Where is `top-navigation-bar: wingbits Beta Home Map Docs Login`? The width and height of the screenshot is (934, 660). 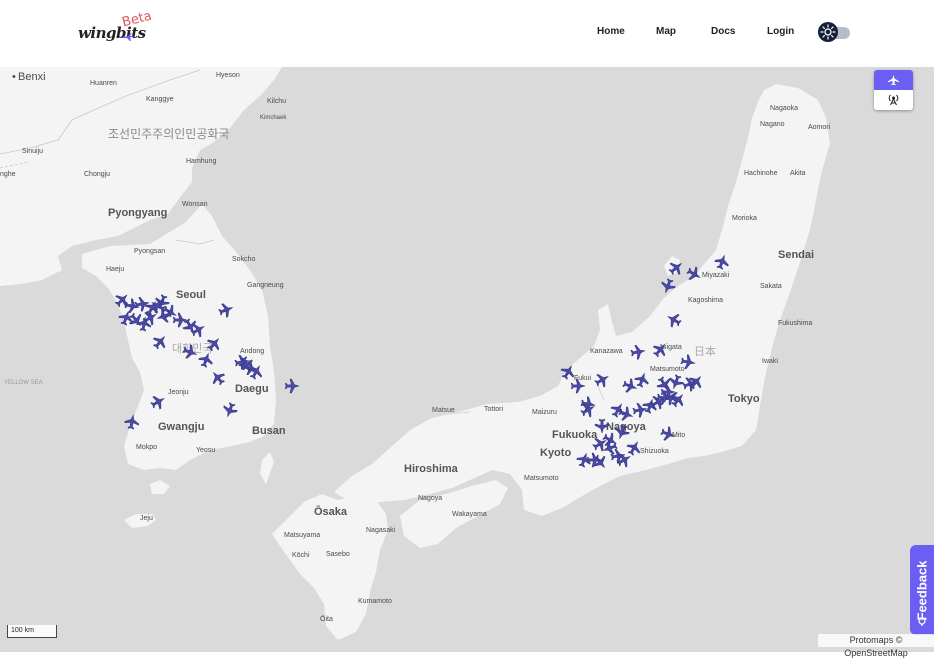
top-navigation-bar: wingbits Beta Home Map Docs Login is located at coordinates (467, 33).